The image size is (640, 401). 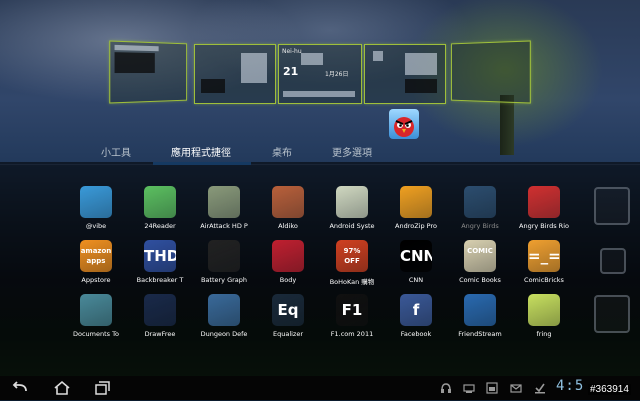 I want to click on app-shortcut: Dungeon Defe, so click(x=224, y=317).